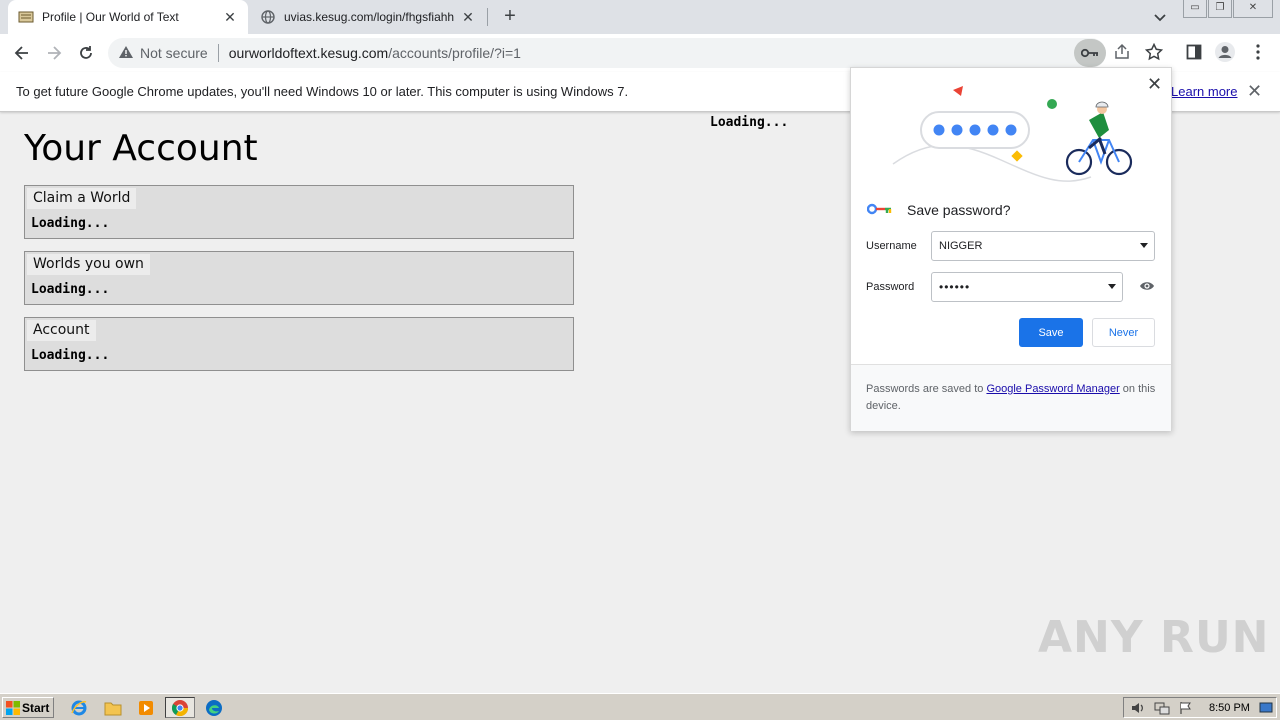 This screenshot has height=720, width=1280. I want to click on eye-icon, so click(1147, 286).